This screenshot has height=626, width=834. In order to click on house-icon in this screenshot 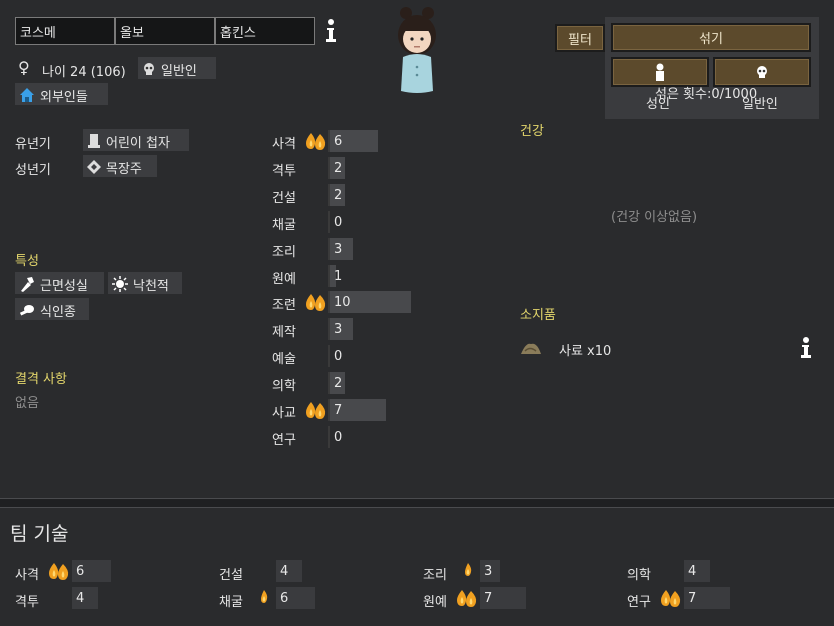, I will do `click(27, 95)`.